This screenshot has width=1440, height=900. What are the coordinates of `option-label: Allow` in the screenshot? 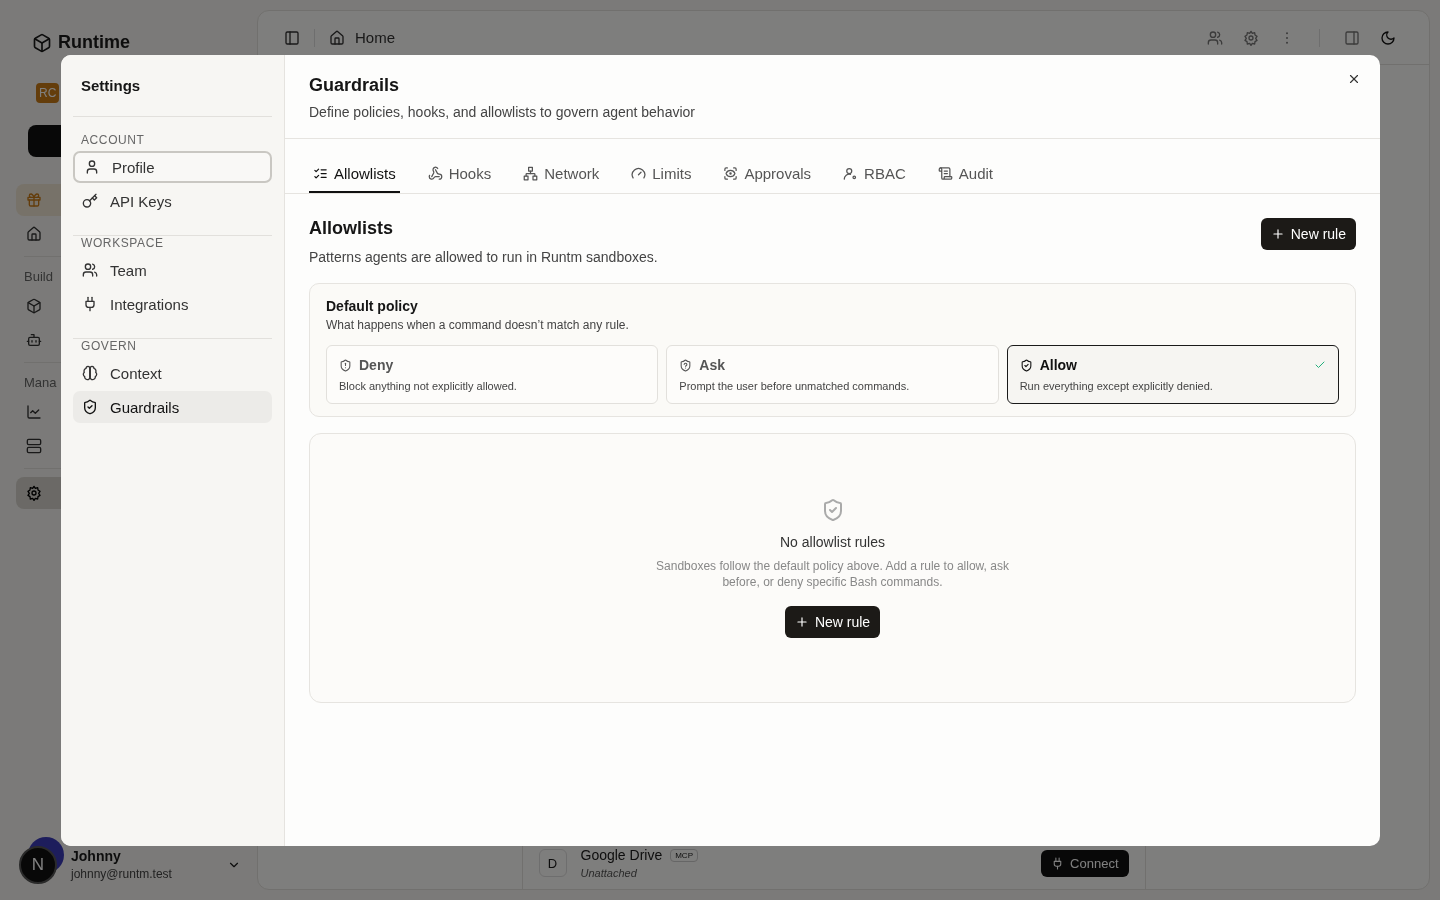 It's located at (1058, 365).